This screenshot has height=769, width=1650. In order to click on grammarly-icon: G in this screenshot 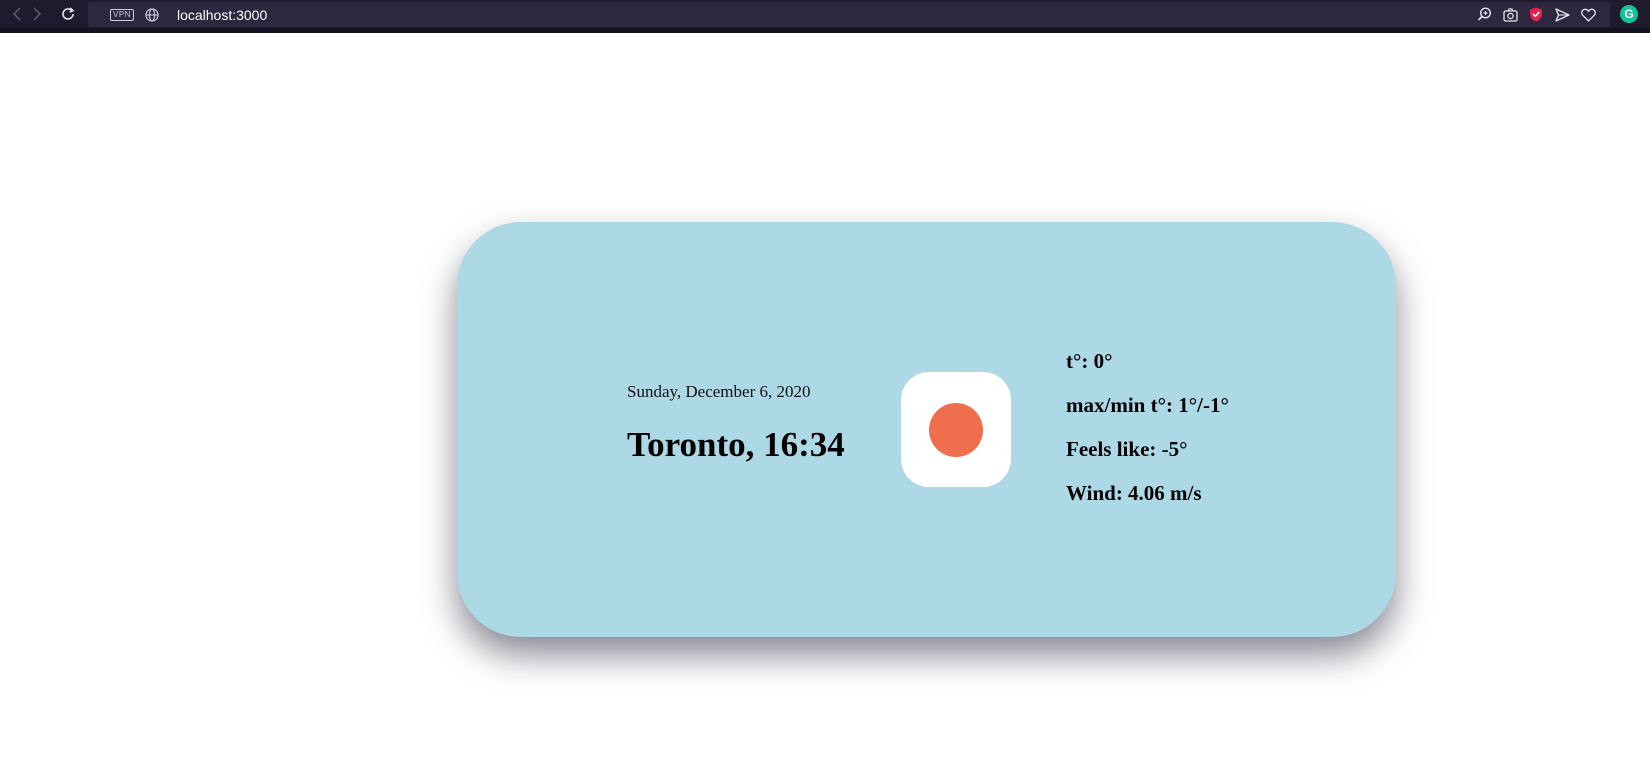, I will do `click(1629, 14)`.